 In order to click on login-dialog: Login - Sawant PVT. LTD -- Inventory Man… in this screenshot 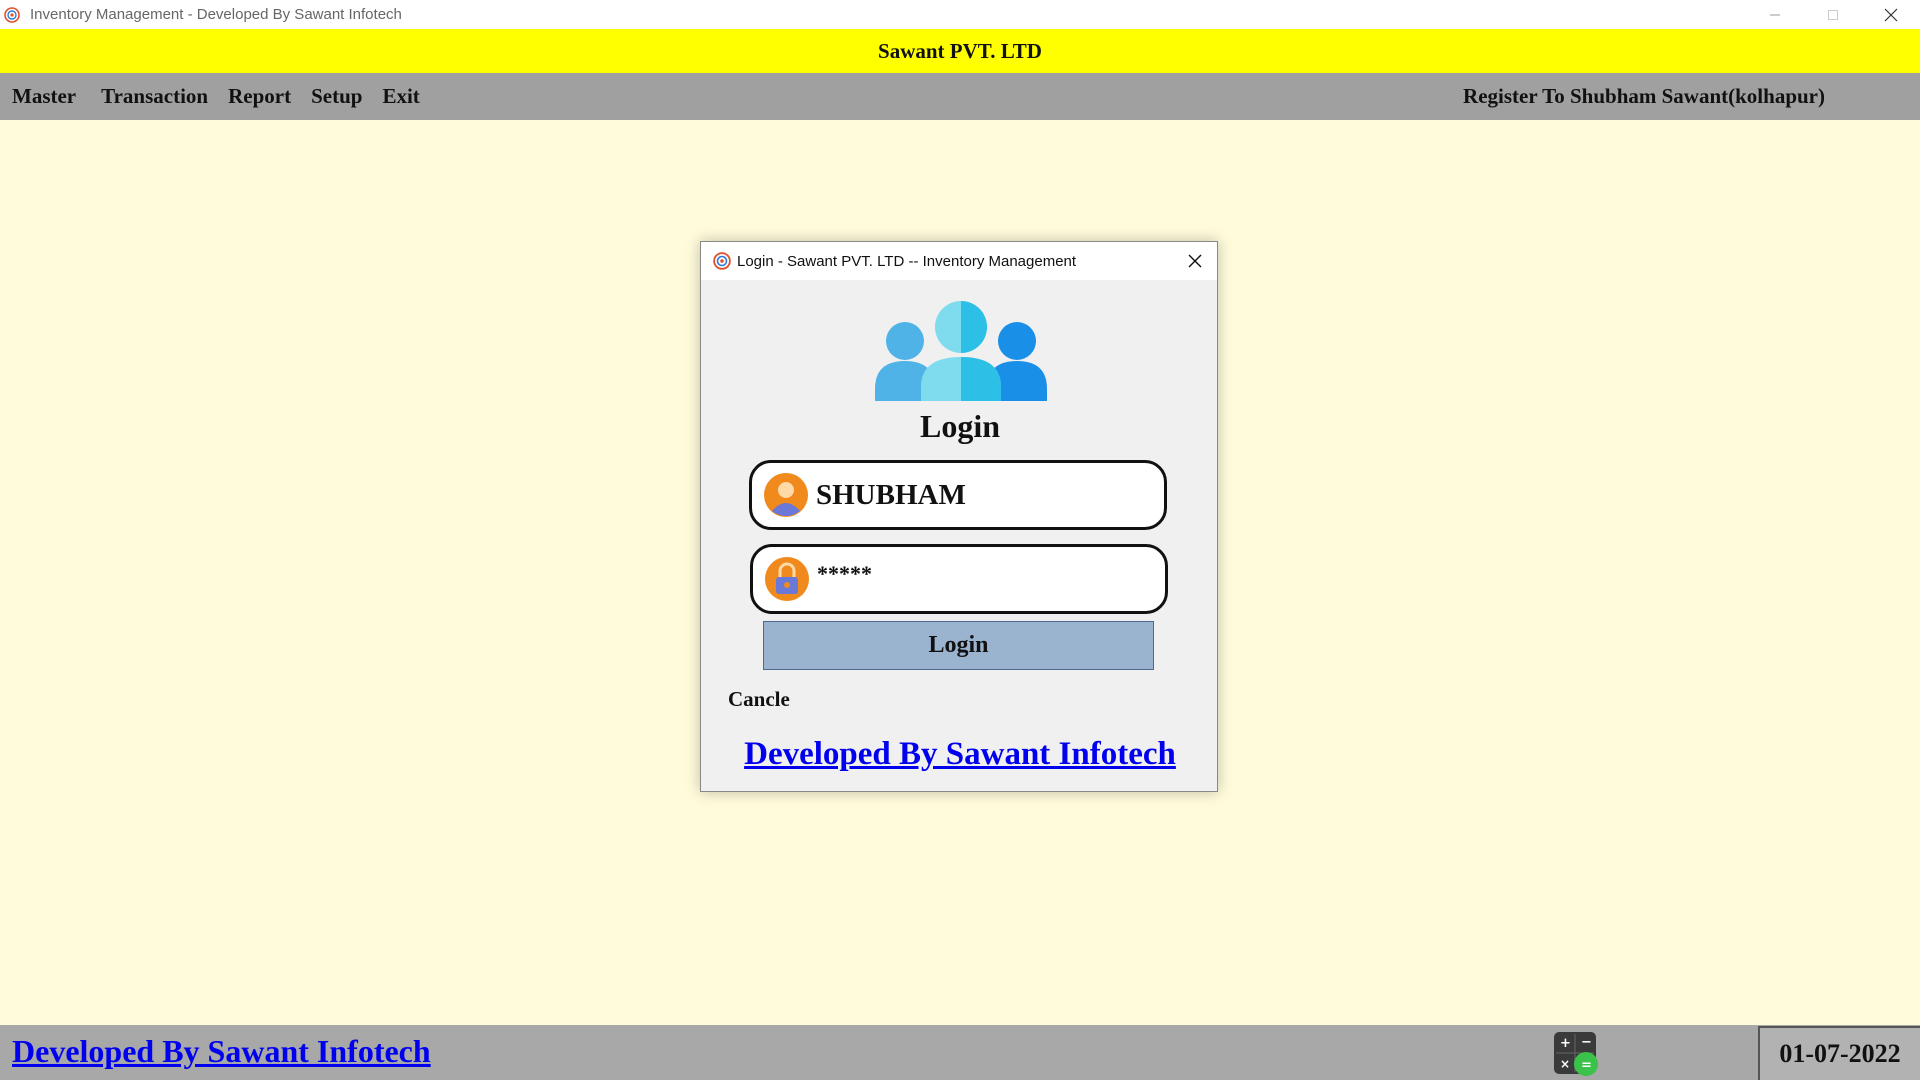, I will do `click(959, 516)`.